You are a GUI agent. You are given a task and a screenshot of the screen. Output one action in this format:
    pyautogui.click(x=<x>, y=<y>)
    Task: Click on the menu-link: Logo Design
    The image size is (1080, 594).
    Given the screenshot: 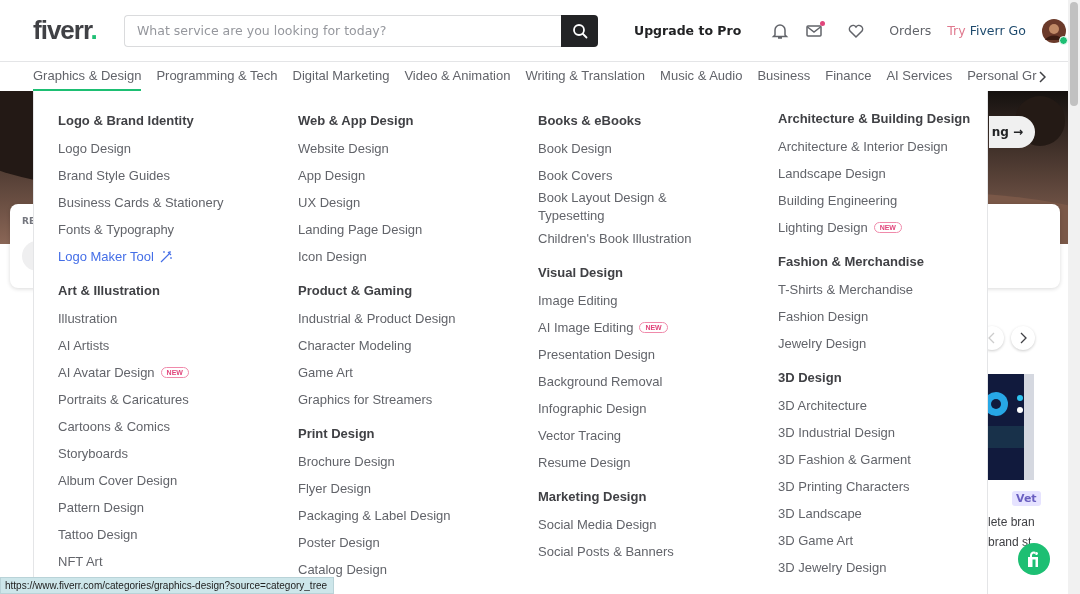 What is the action you would take?
    pyautogui.click(x=94, y=148)
    